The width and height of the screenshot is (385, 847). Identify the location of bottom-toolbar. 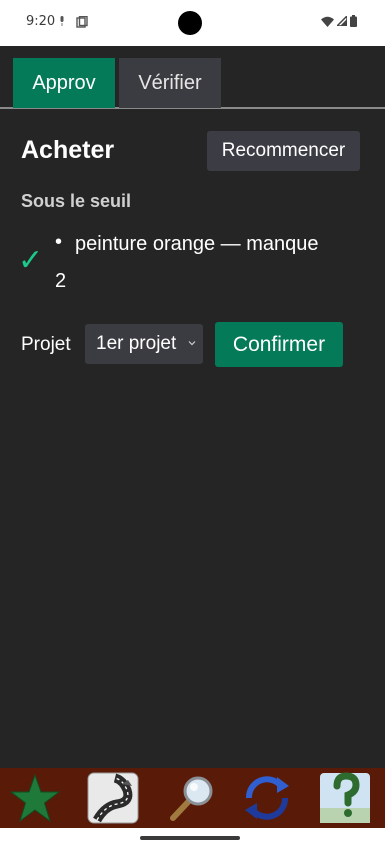
(192, 798).